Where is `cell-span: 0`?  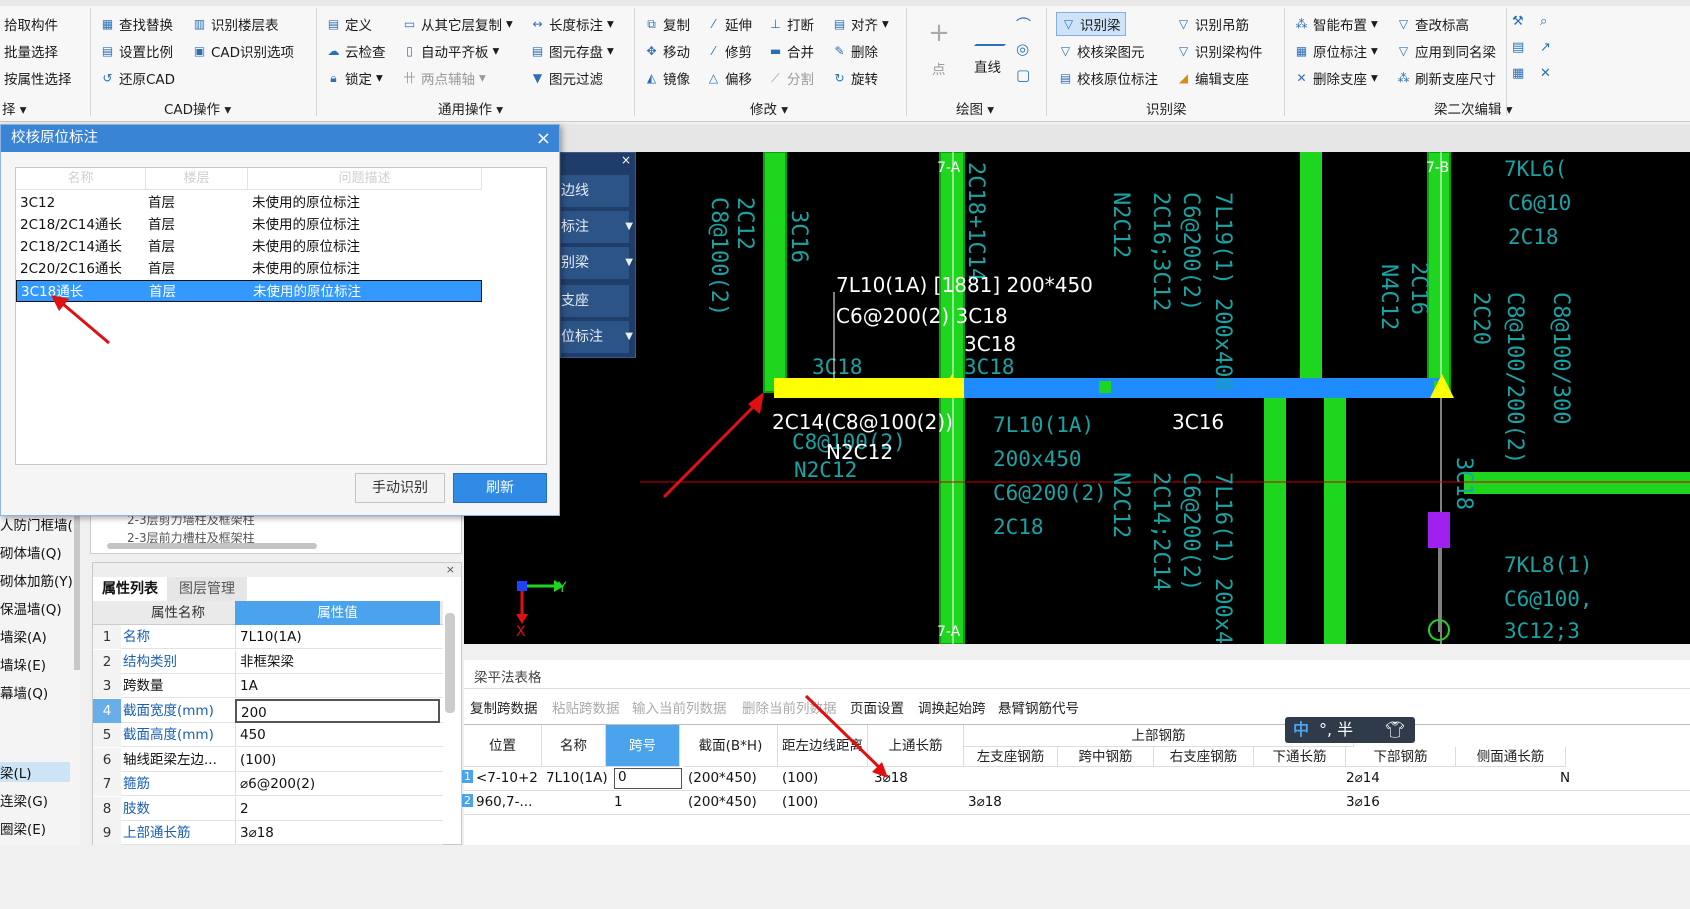 cell-span: 0 is located at coordinates (648, 778).